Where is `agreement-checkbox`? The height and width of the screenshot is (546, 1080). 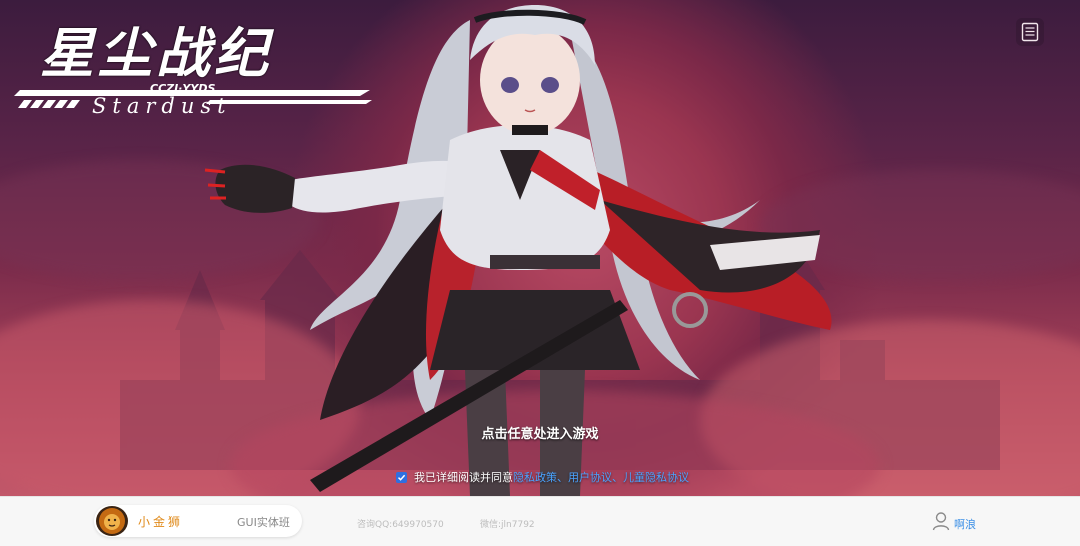
agreement-checkbox is located at coordinates (401, 477).